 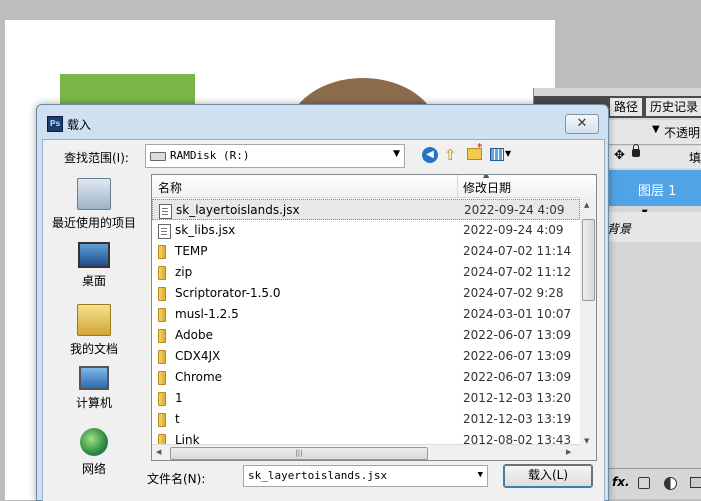 I want to click on horizontal-scrollbar: ◀ ||| ▶, so click(x=366, y=452).